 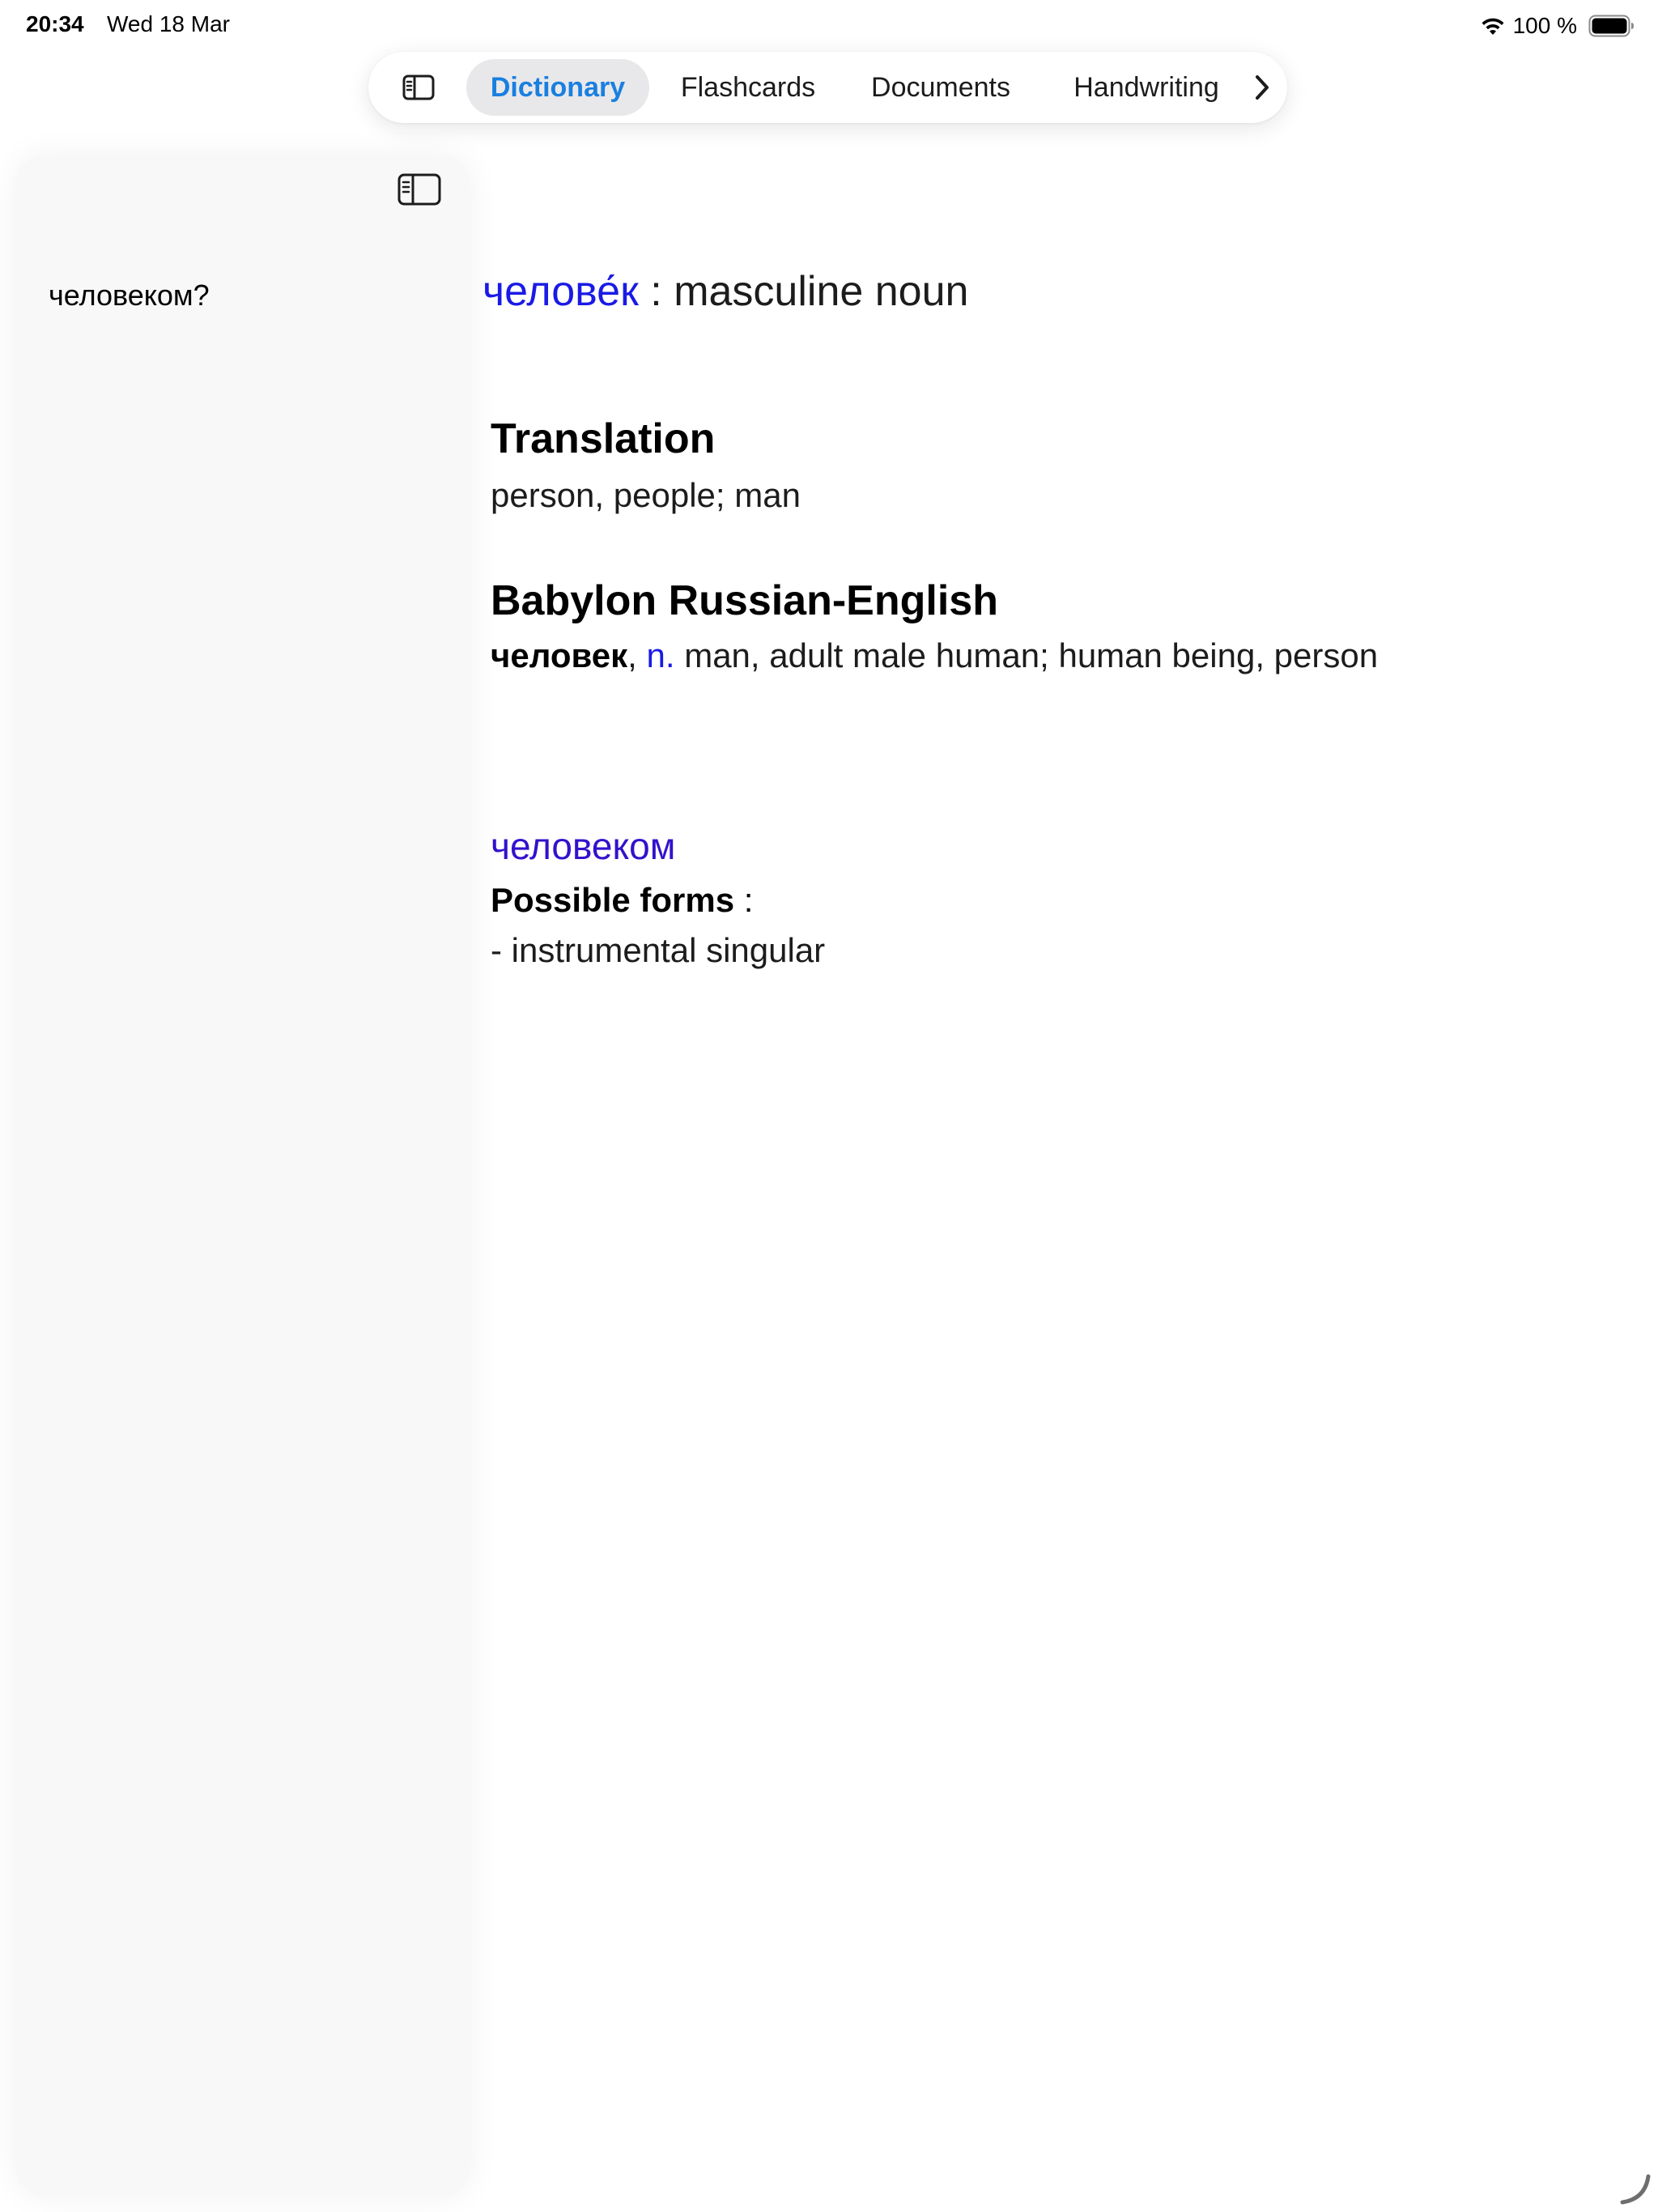 I want to click on status-indicators: 100 %, so click(x=1557, y=26).